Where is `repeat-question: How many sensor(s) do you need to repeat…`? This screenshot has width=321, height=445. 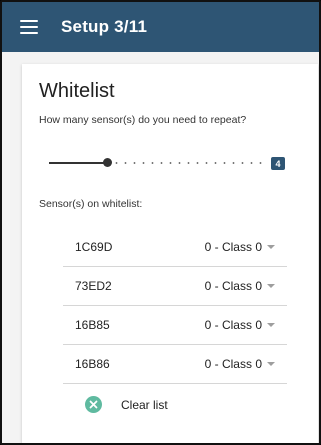 repeat-question: How many sensor(s) do you need to repeat… is located at coordinates (143, 120).